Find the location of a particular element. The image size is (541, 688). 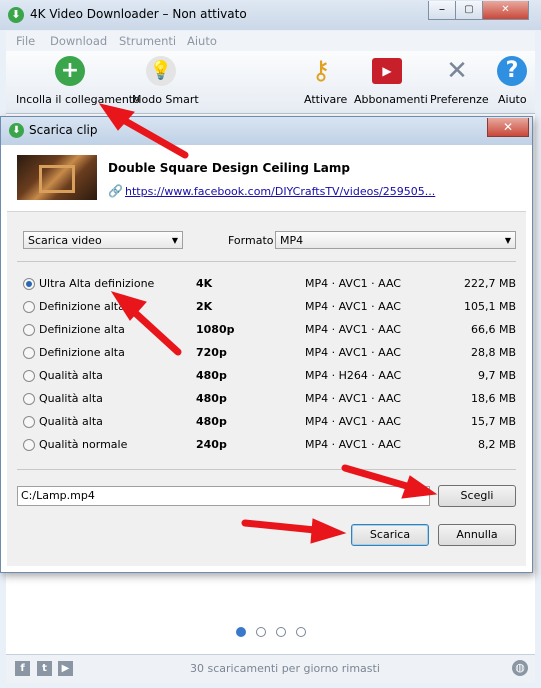

arrow-to-download-button is located at coordinates (294, 531).